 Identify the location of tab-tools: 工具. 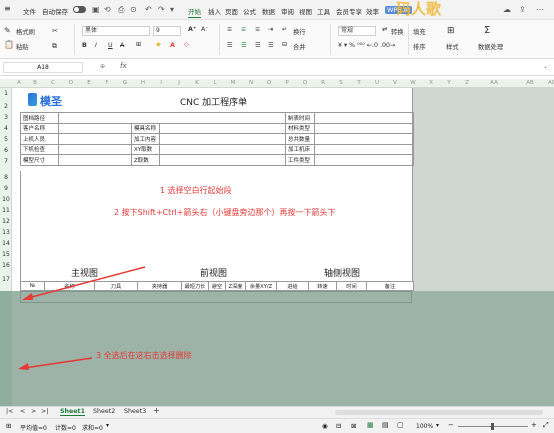
(323, 11).